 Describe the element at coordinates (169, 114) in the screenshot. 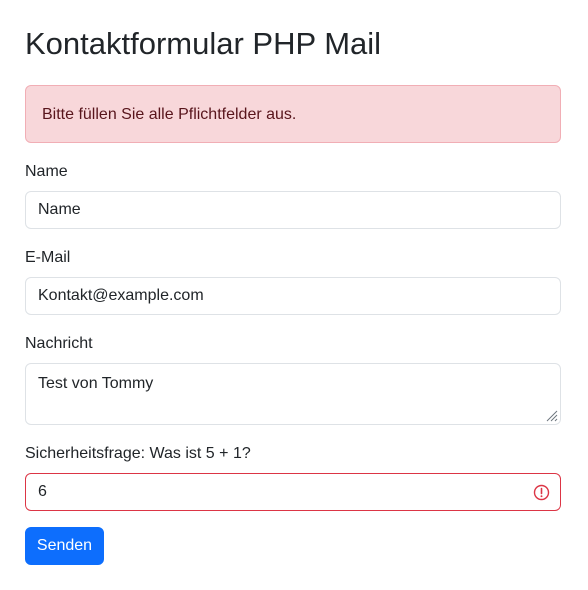

I see `error-alert-message: Bitte füllen Sie alle Pflichtfelder aus.` at that location.